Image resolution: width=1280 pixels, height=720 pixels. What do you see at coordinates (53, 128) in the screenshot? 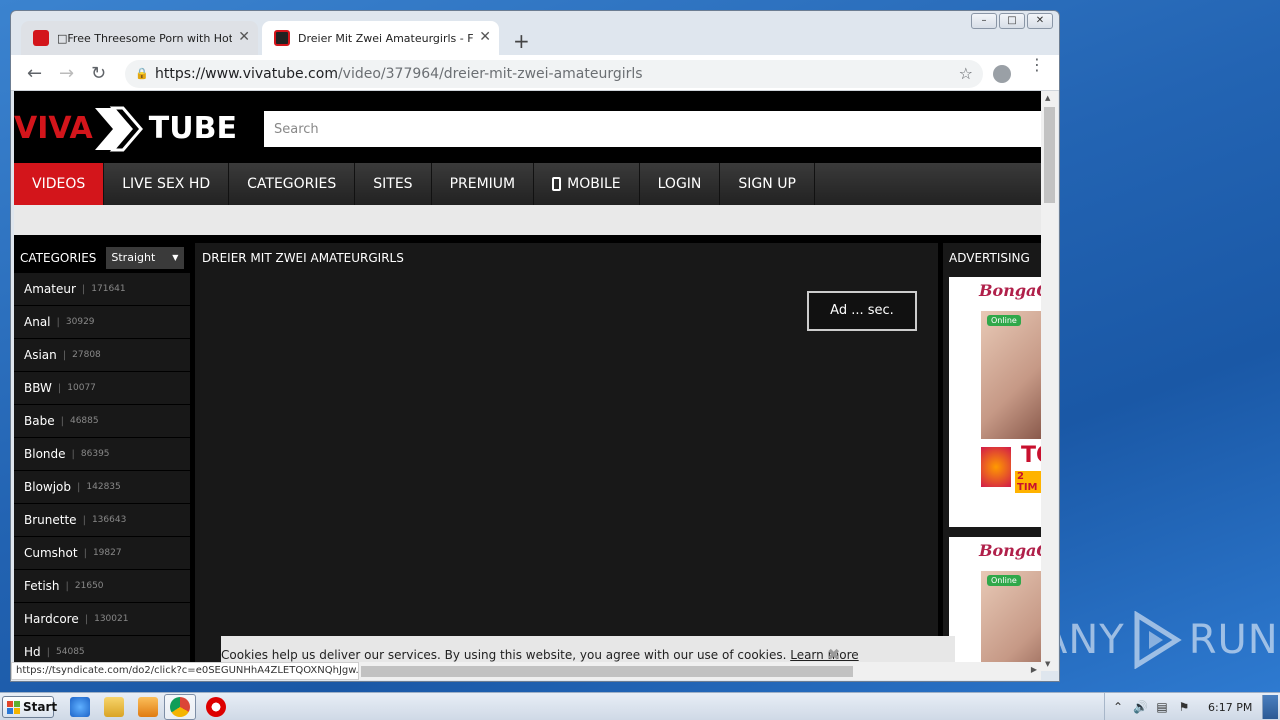
I see `logo-viva: VIVA` at bounding box center [53, 128].